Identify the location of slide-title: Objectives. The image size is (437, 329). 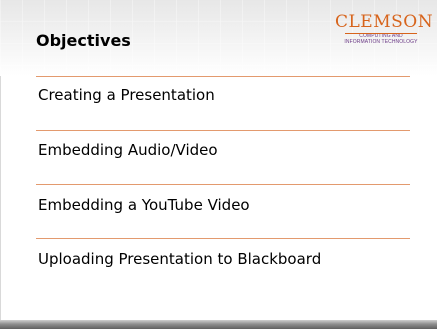
(83, 40).